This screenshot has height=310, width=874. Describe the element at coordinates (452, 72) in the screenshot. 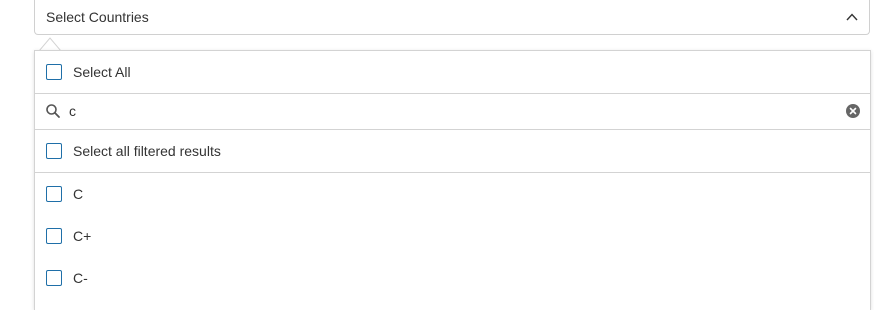

I see `select-all-row: Select All` at that location.